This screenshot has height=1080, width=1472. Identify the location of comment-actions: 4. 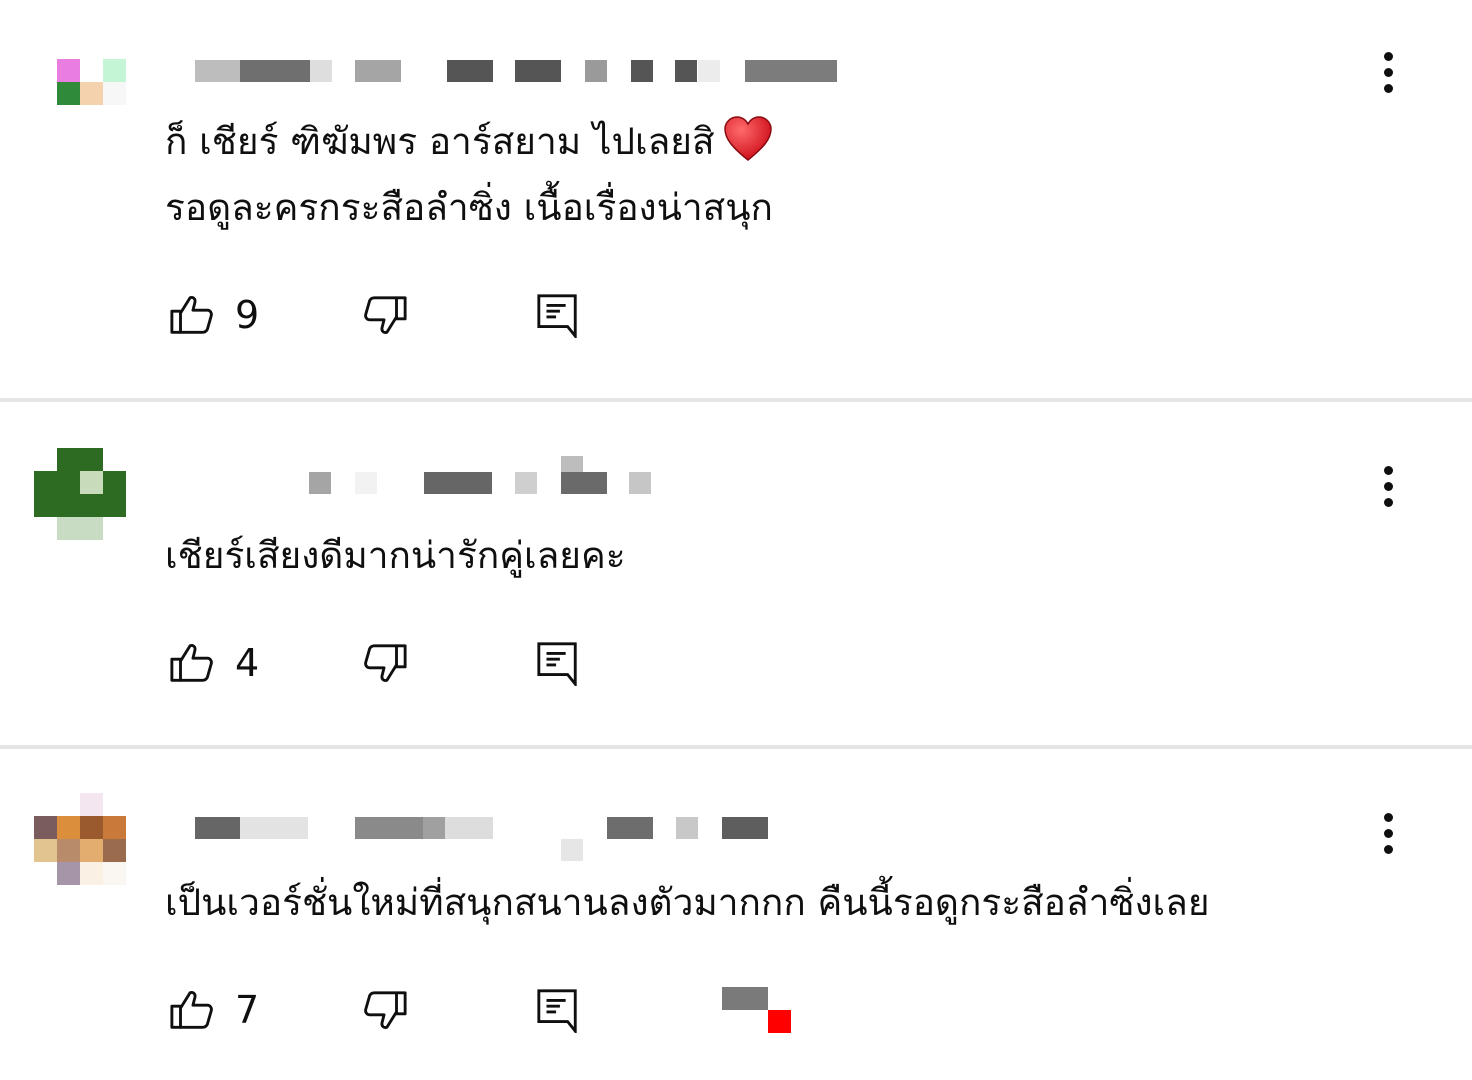
(375, 665).